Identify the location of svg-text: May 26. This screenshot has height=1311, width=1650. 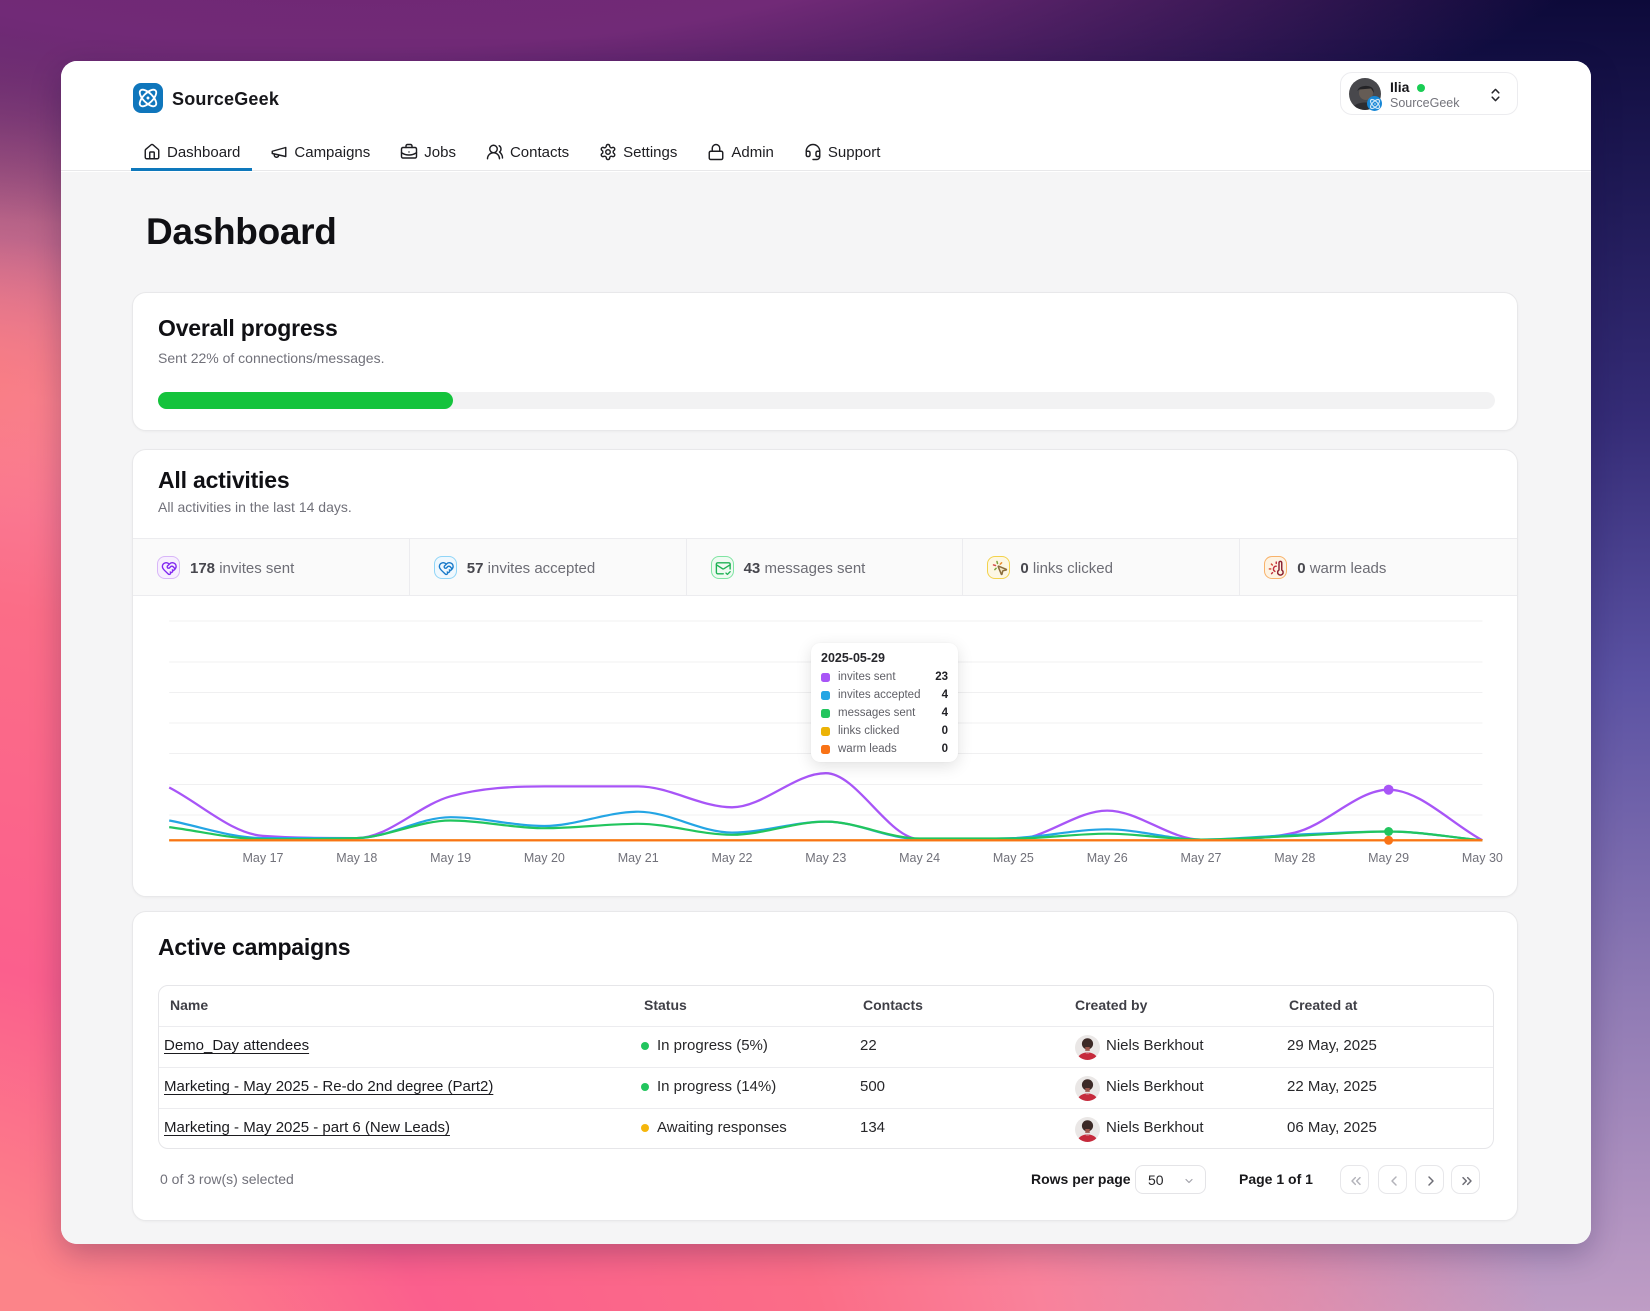
(1107, 858).